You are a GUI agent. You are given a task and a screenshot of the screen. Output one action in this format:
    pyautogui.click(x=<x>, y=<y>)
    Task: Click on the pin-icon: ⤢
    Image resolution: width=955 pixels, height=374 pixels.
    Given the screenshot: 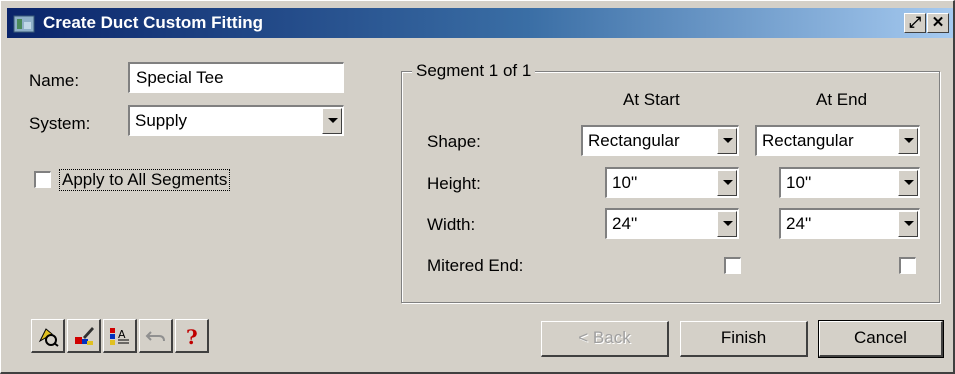 What is the action you would take?
    pyautogui.click(x=914, y=22)
    